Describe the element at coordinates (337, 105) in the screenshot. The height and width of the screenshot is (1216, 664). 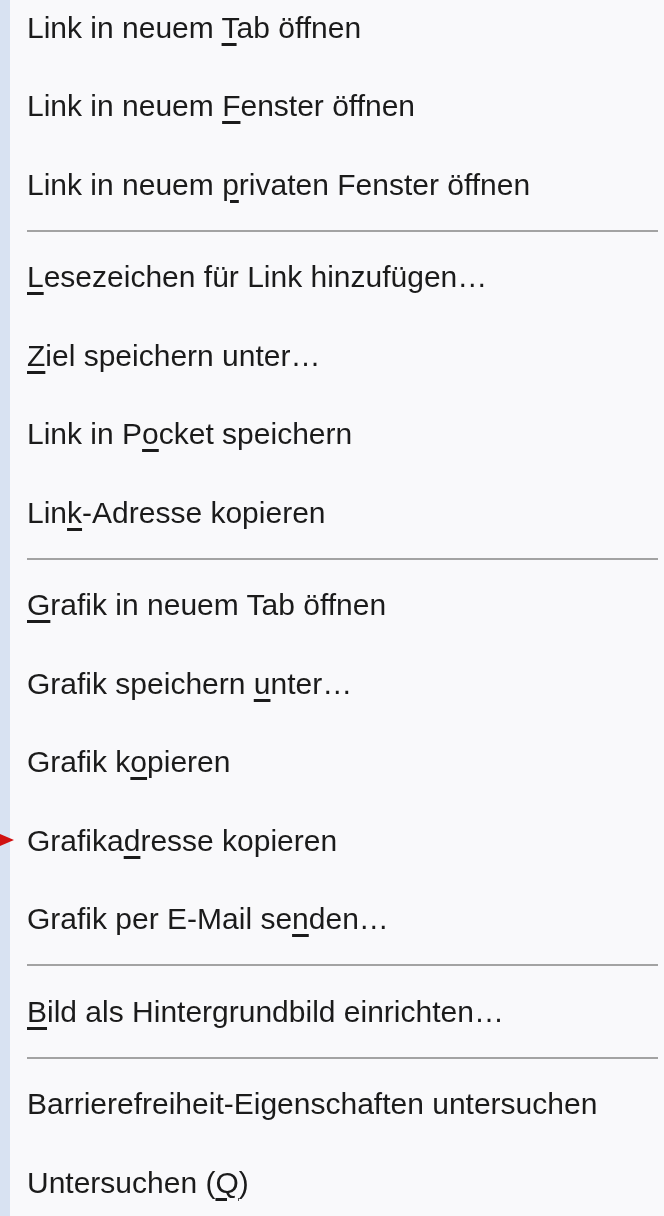
I see `menu-item: Link in neuem Fenster öffnen` at that location.